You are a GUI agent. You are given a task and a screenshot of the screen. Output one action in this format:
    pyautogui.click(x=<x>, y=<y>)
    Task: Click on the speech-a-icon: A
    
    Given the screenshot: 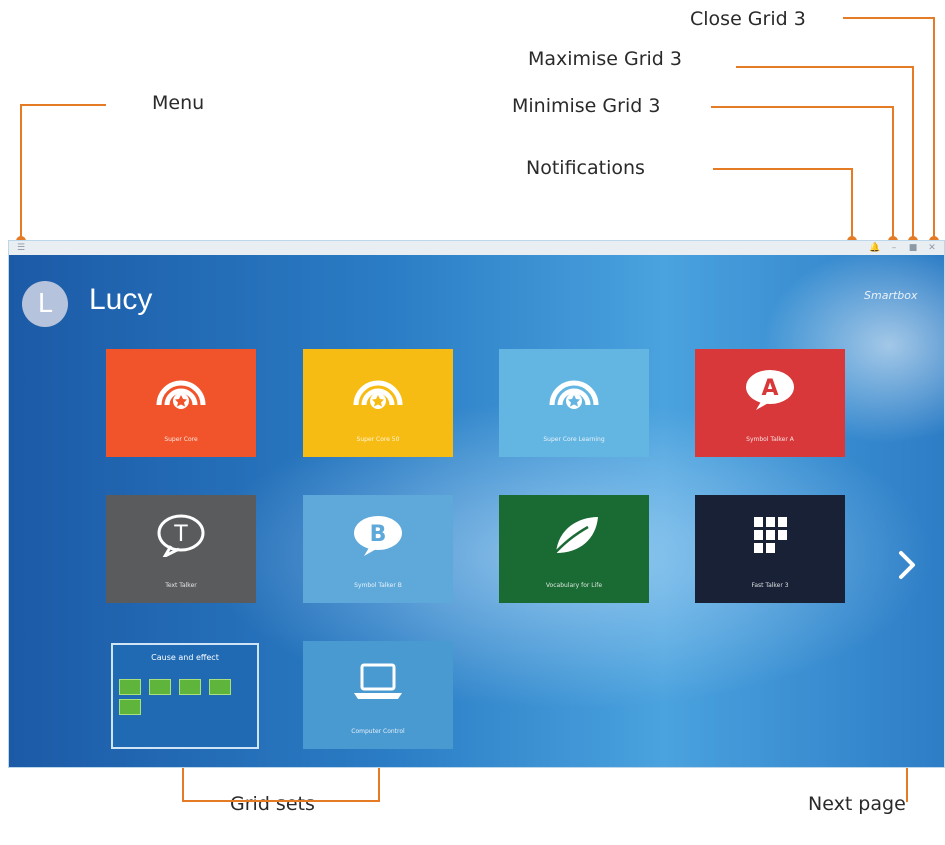 What is the action you would take?
    pyautogui.click(x=770, y=390)
    